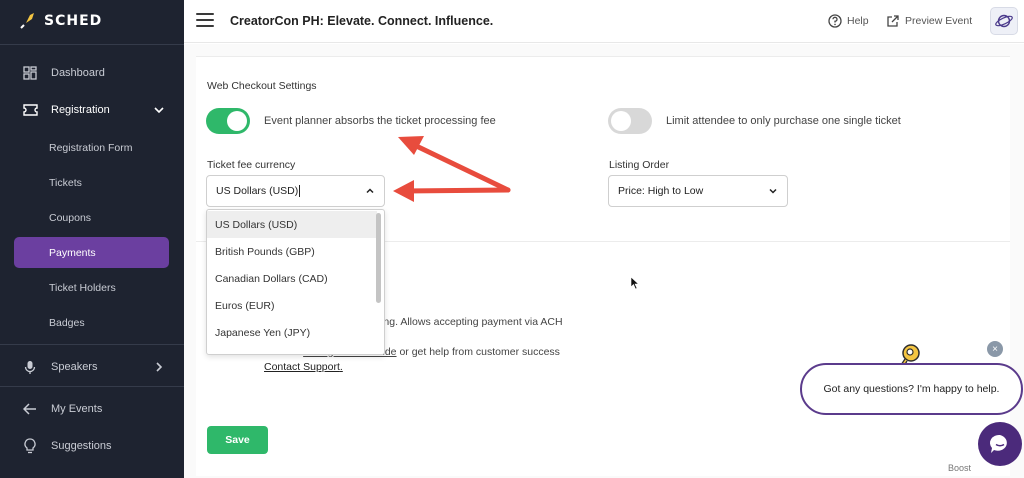 This screenshot has height=478, width=1024. I want to click on user-avatar, so click(1004, 21).